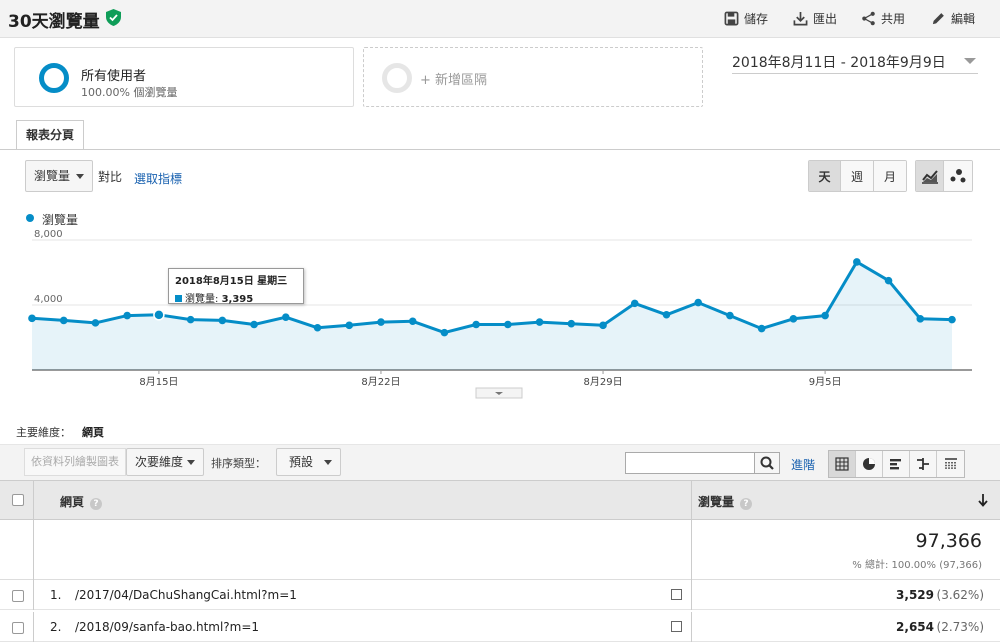 This screenshot has width=1000, height=642. I want to click on date-range-picker: 2018年8月11日 - 2018年9月9日, so click(855, 63).